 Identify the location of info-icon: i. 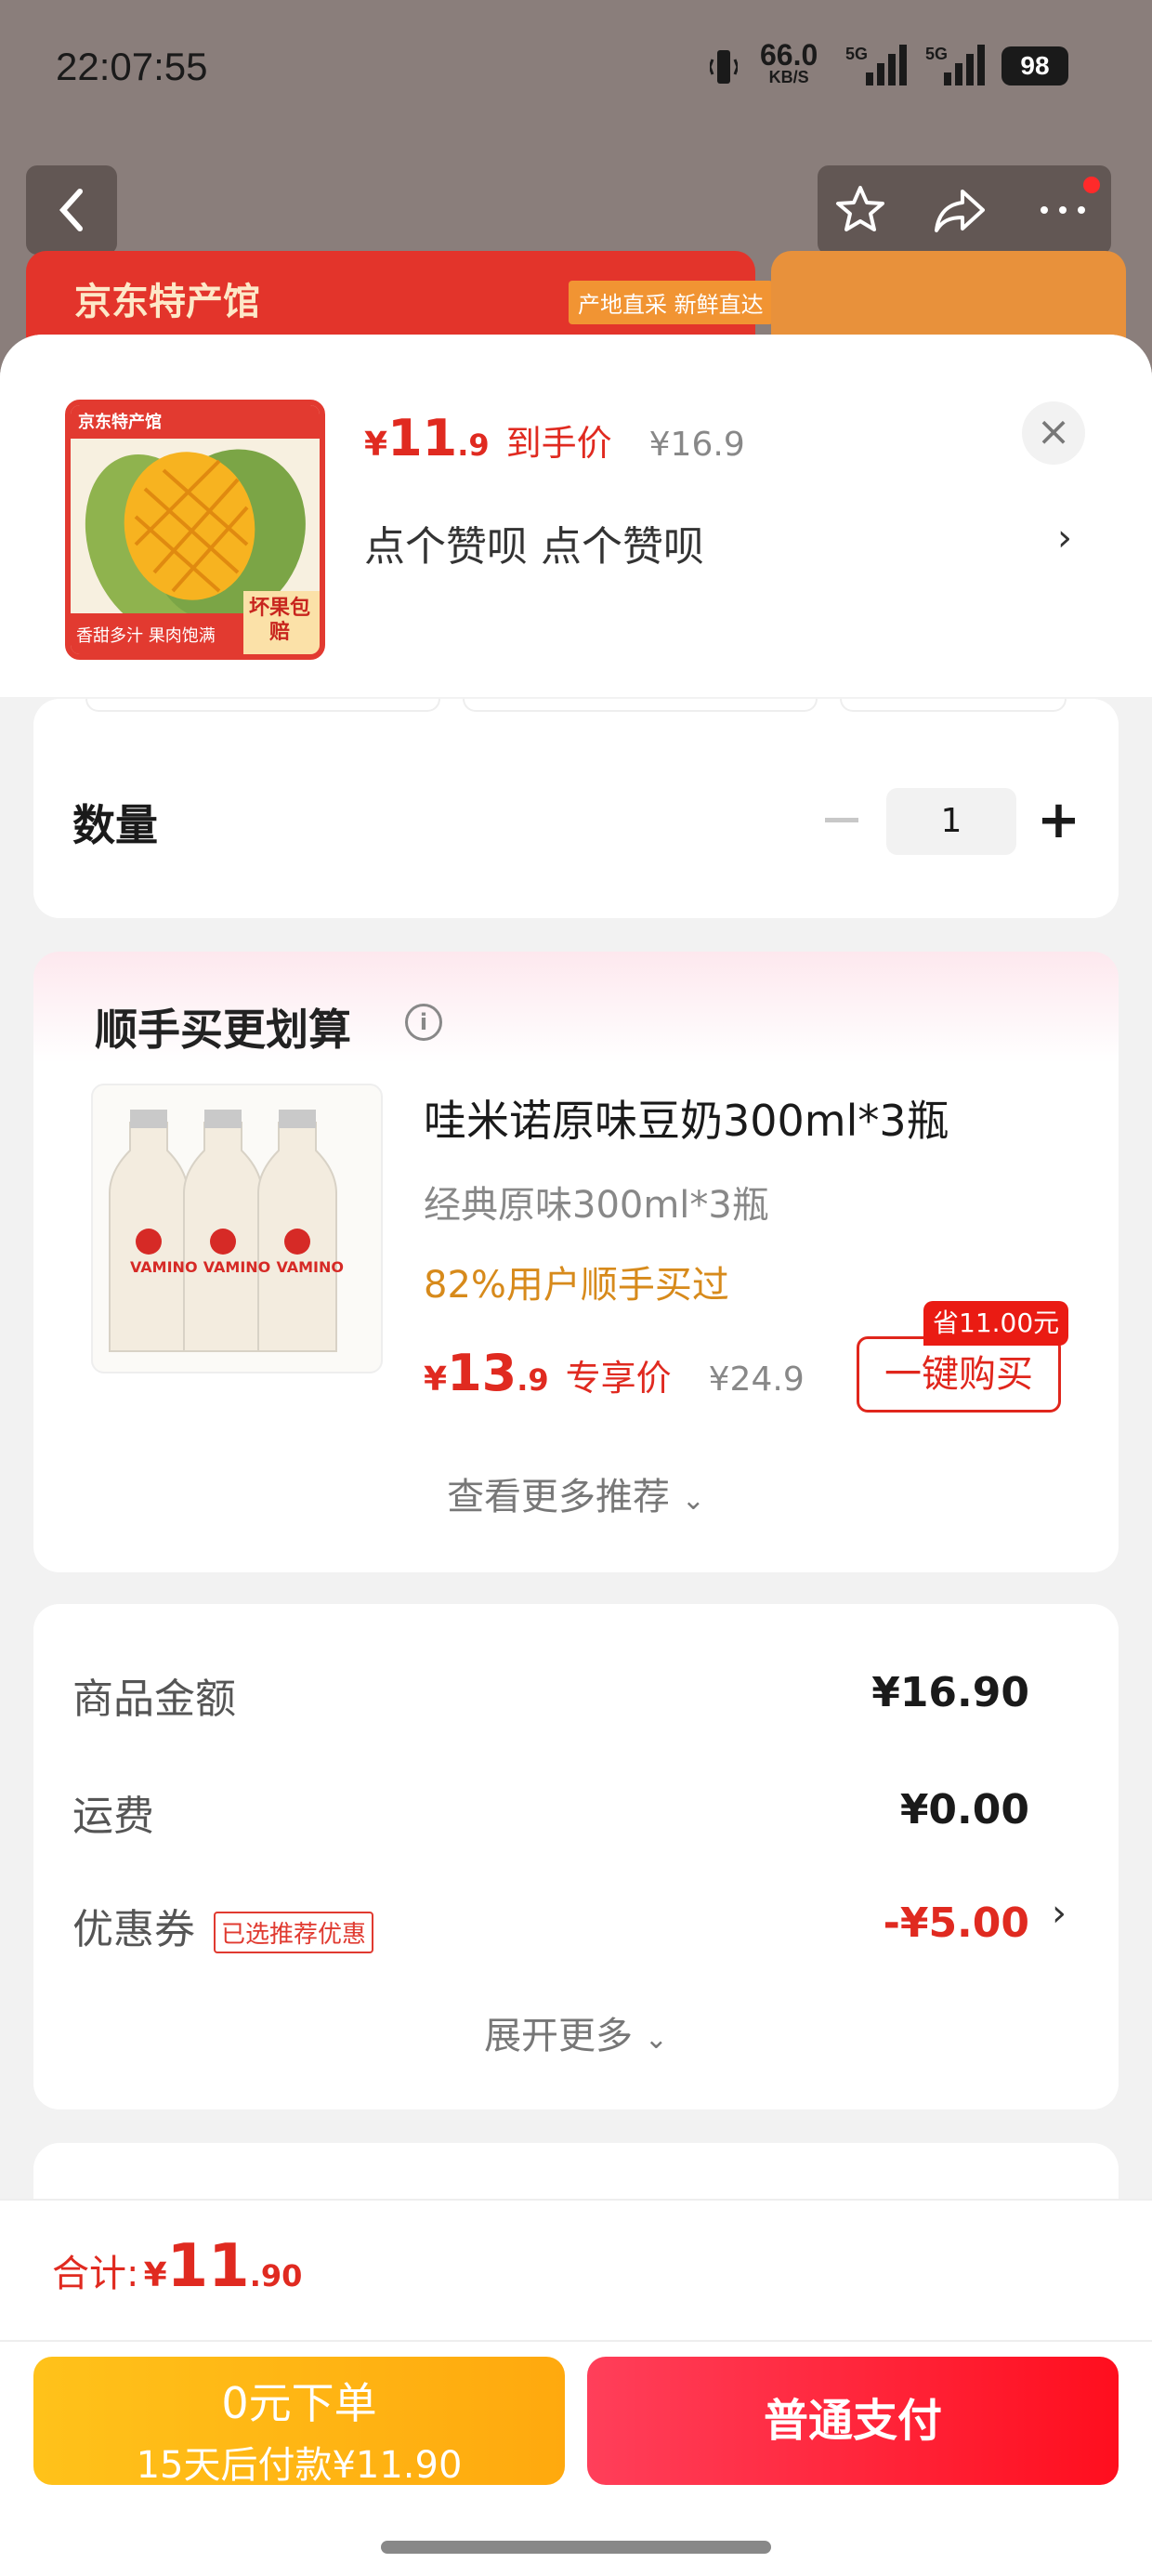
(423, 1022).